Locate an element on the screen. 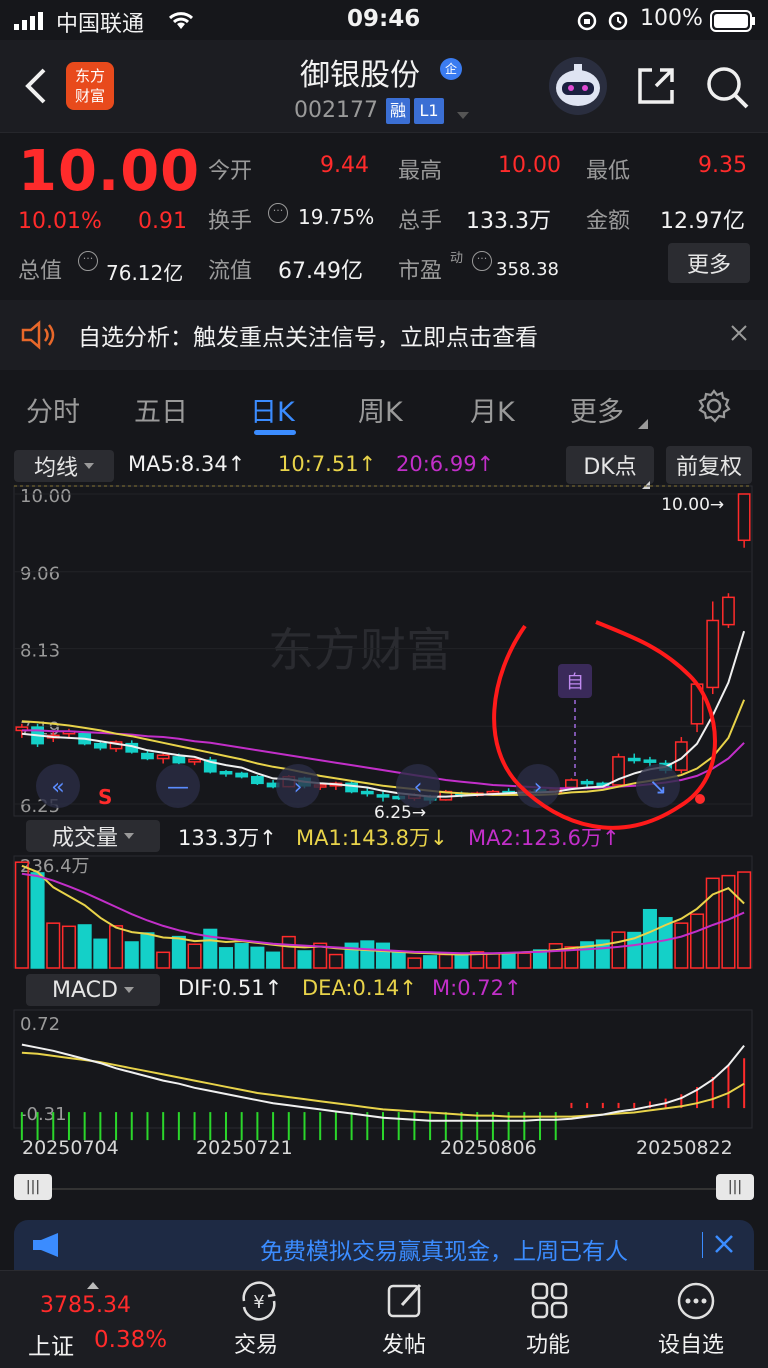 The width and height of the screenshot is (768, 1368). nav-trade: 交易 is located at coordinates (256, 1343).